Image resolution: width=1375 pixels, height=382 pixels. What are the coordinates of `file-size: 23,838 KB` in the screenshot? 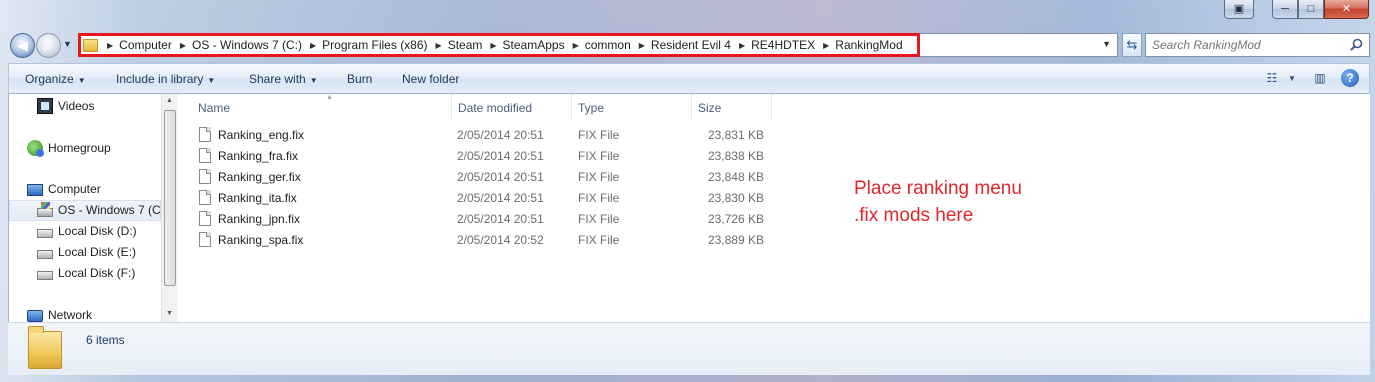 It's located at (735, 156).